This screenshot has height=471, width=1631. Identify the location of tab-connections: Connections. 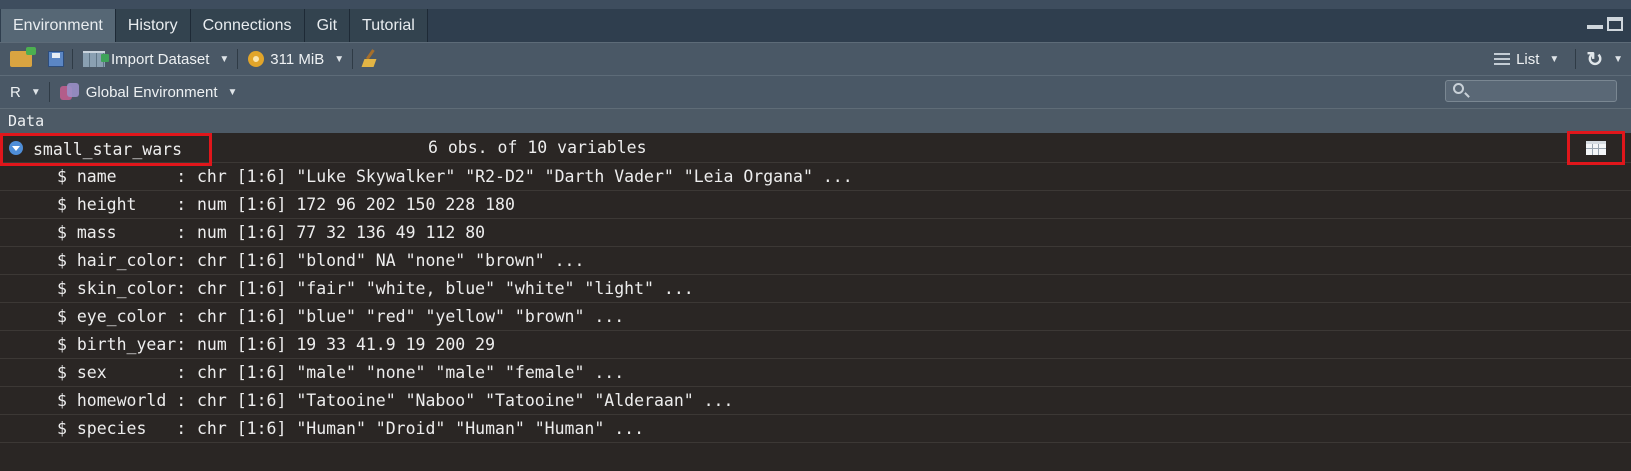
(247, 25).